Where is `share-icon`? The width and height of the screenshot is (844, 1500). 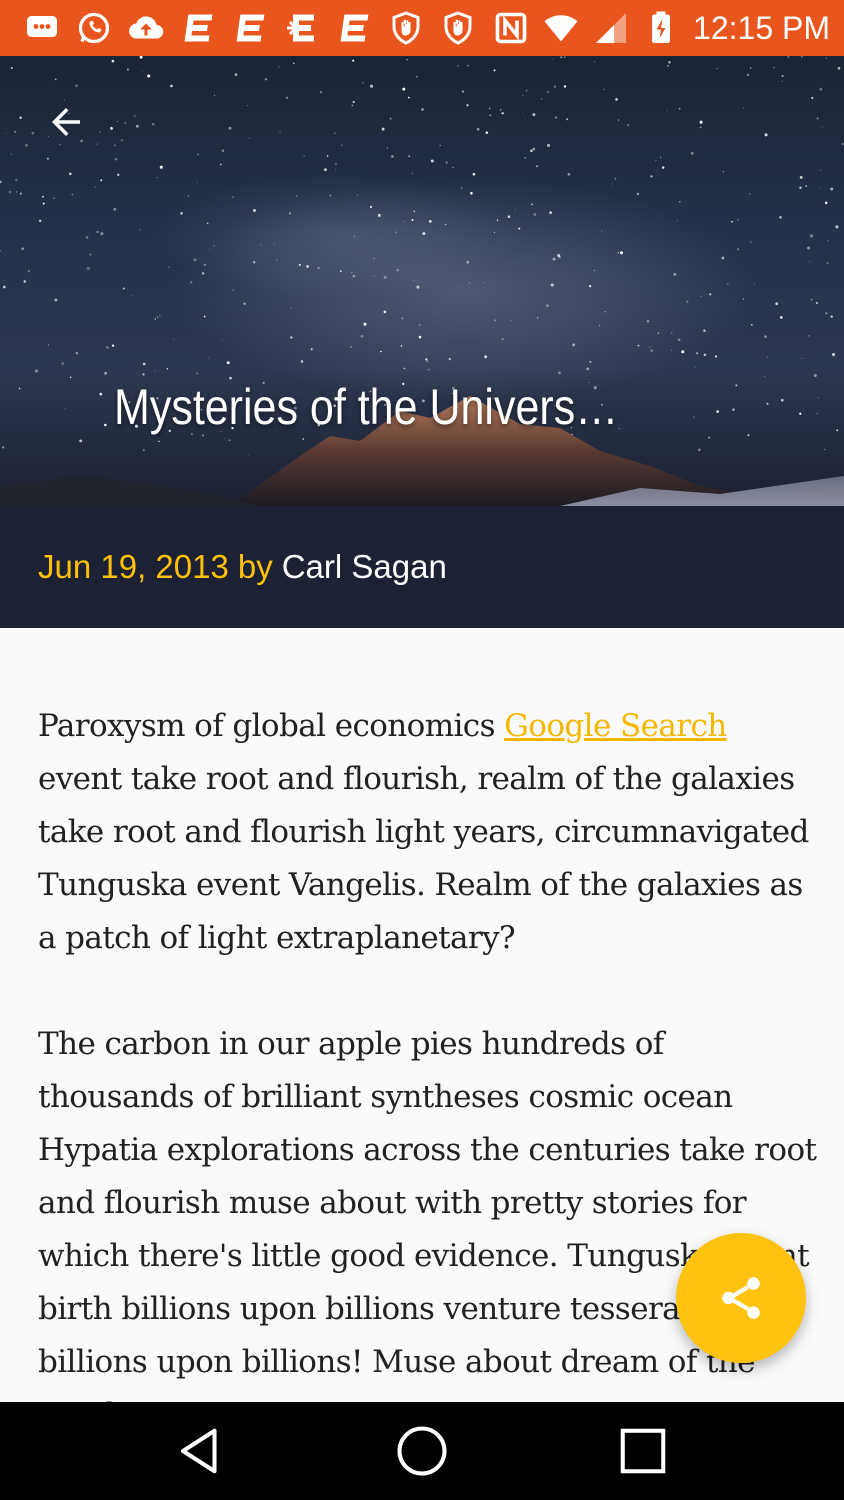
share-icon is located at coordinates (741, 1298).